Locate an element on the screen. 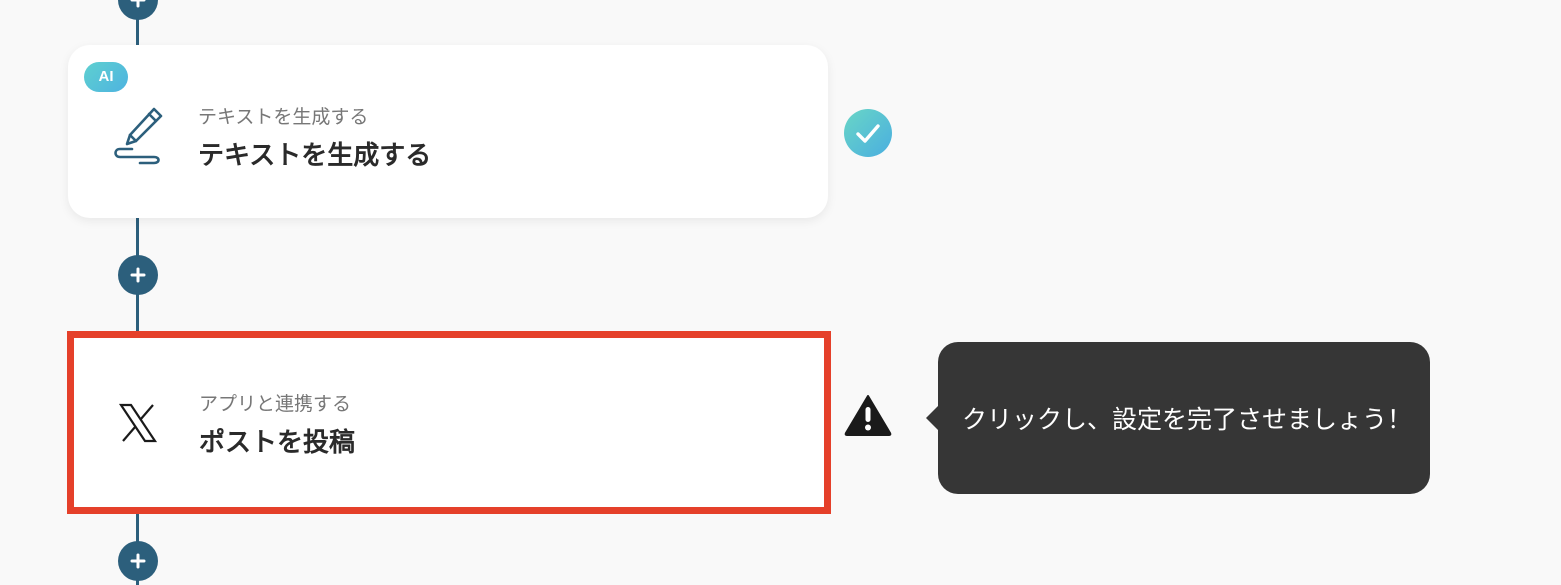  tooltip-text: クリックし、設定を完了させましょう！ is located at coordinates (1187, 419).